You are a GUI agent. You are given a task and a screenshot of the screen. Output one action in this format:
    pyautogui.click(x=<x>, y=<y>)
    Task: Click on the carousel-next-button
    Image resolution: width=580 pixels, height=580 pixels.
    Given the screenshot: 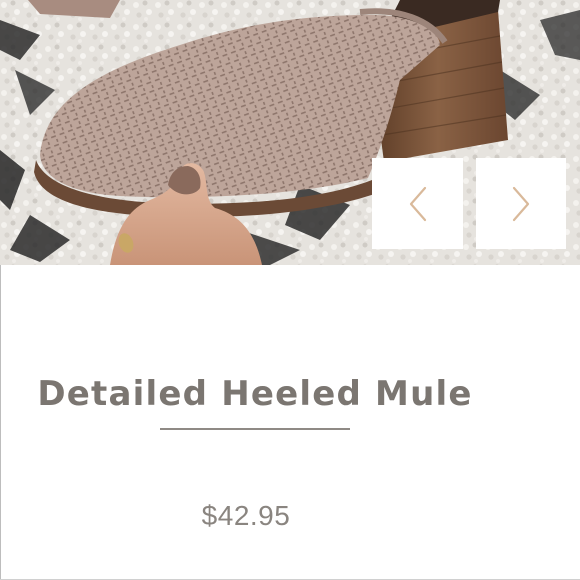 What is the action you would take?
    pyautogui.click(x=521, y=203)
    